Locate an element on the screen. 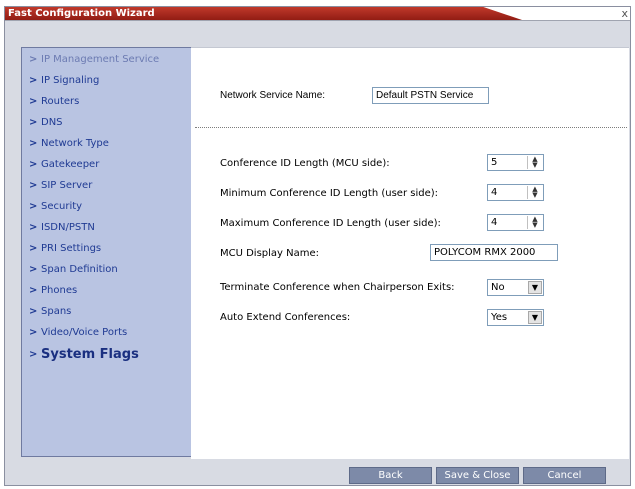  sidebar-item: > IP Signaling is located at coordinates (107, 80).